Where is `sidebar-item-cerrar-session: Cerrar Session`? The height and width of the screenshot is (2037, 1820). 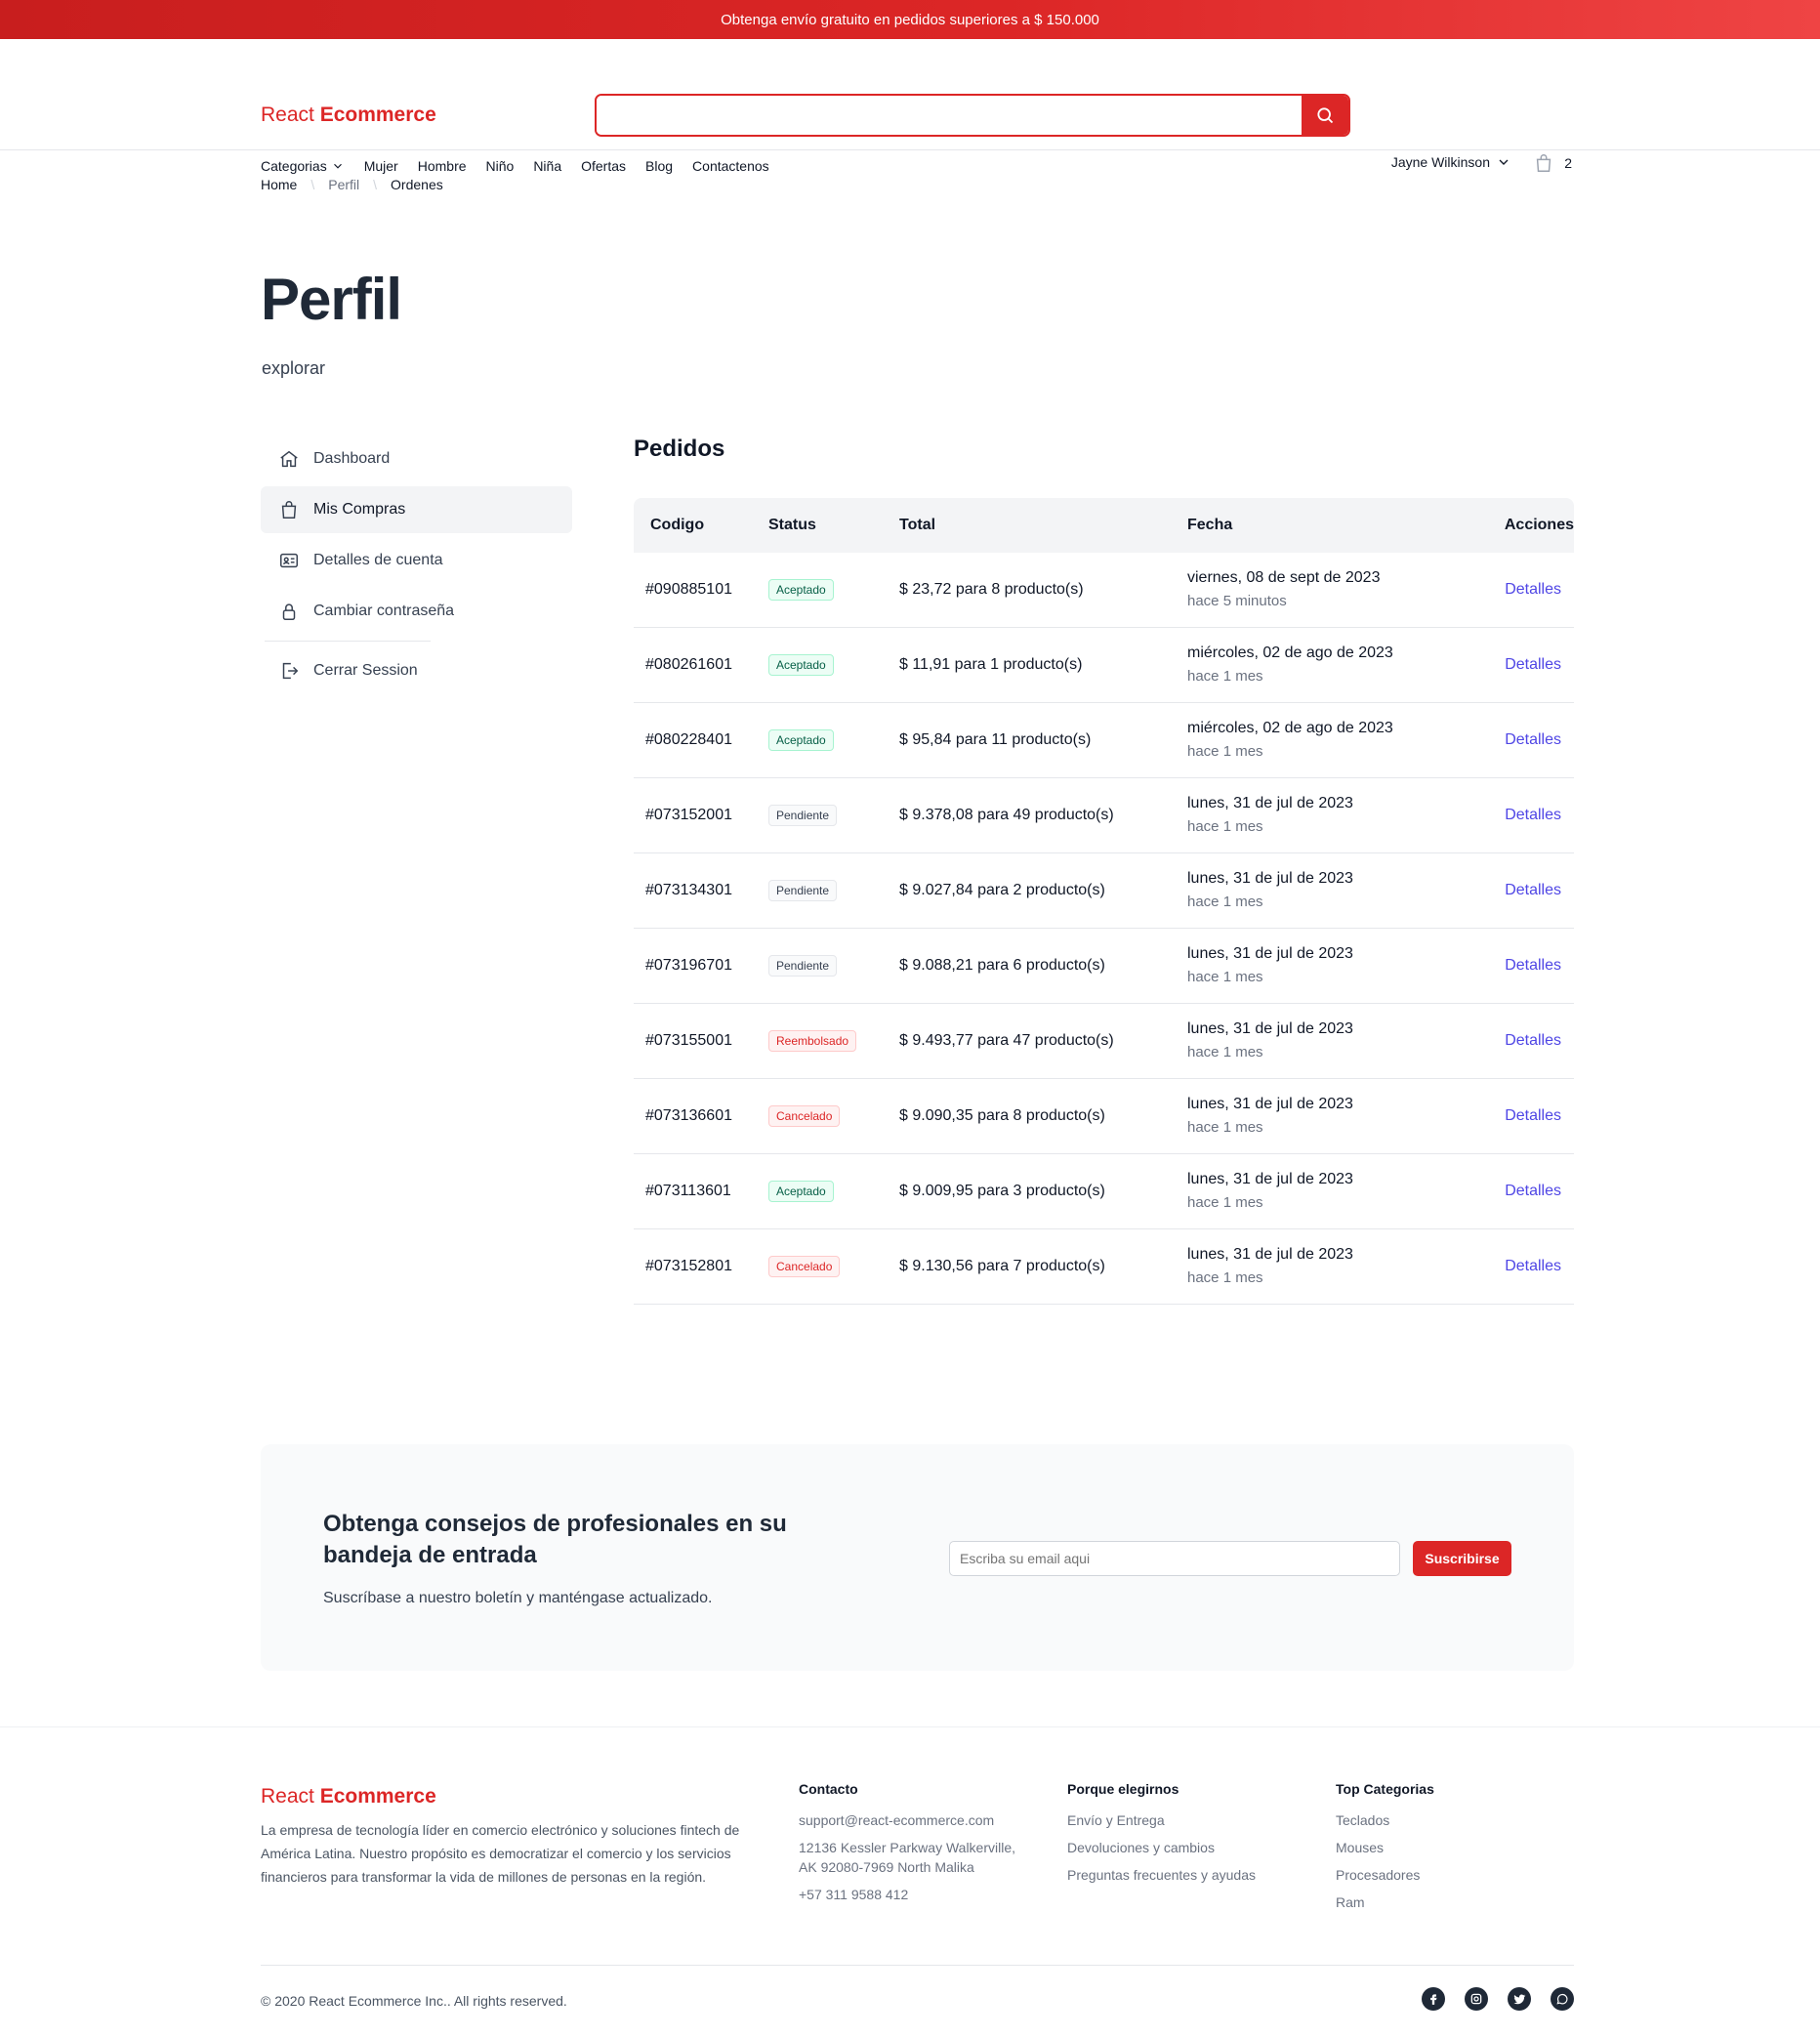 sidebar-item-cerrar-session: Cerrar Session is located at coordinates (416, 670).